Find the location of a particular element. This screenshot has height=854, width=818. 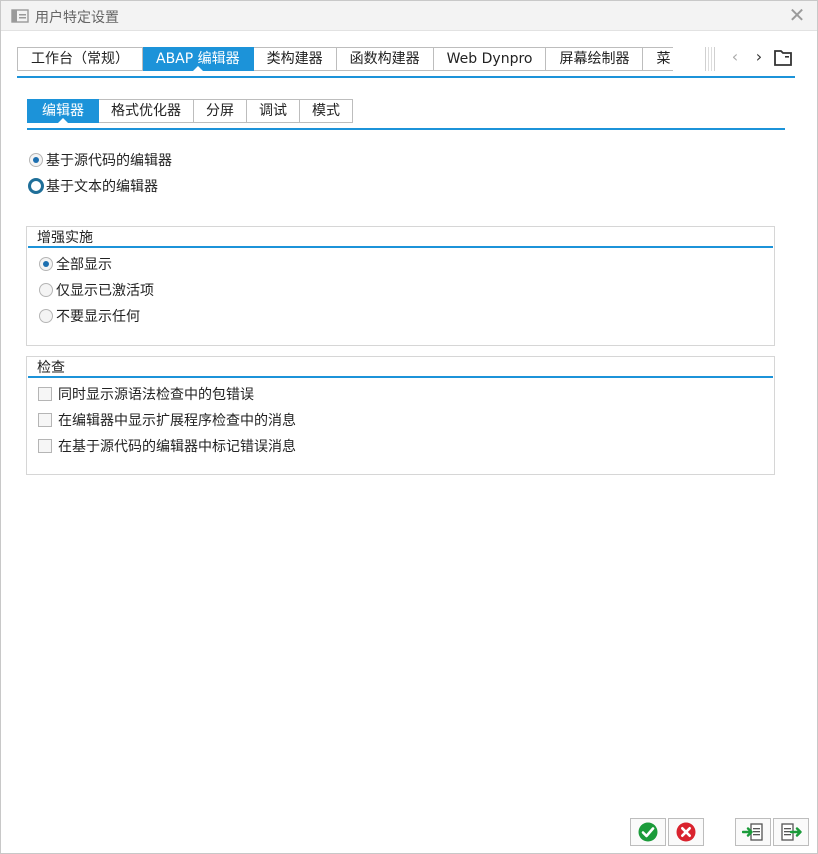

subtab-editor: 编辑器 is located at coordinates (63, 111).